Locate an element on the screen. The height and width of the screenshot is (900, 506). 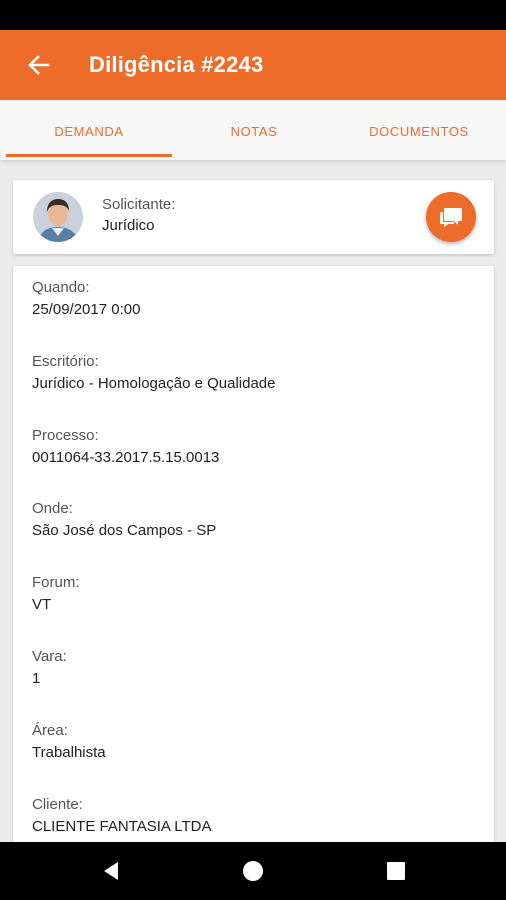
active-tab-indicator is located at coordinates (89, 155).